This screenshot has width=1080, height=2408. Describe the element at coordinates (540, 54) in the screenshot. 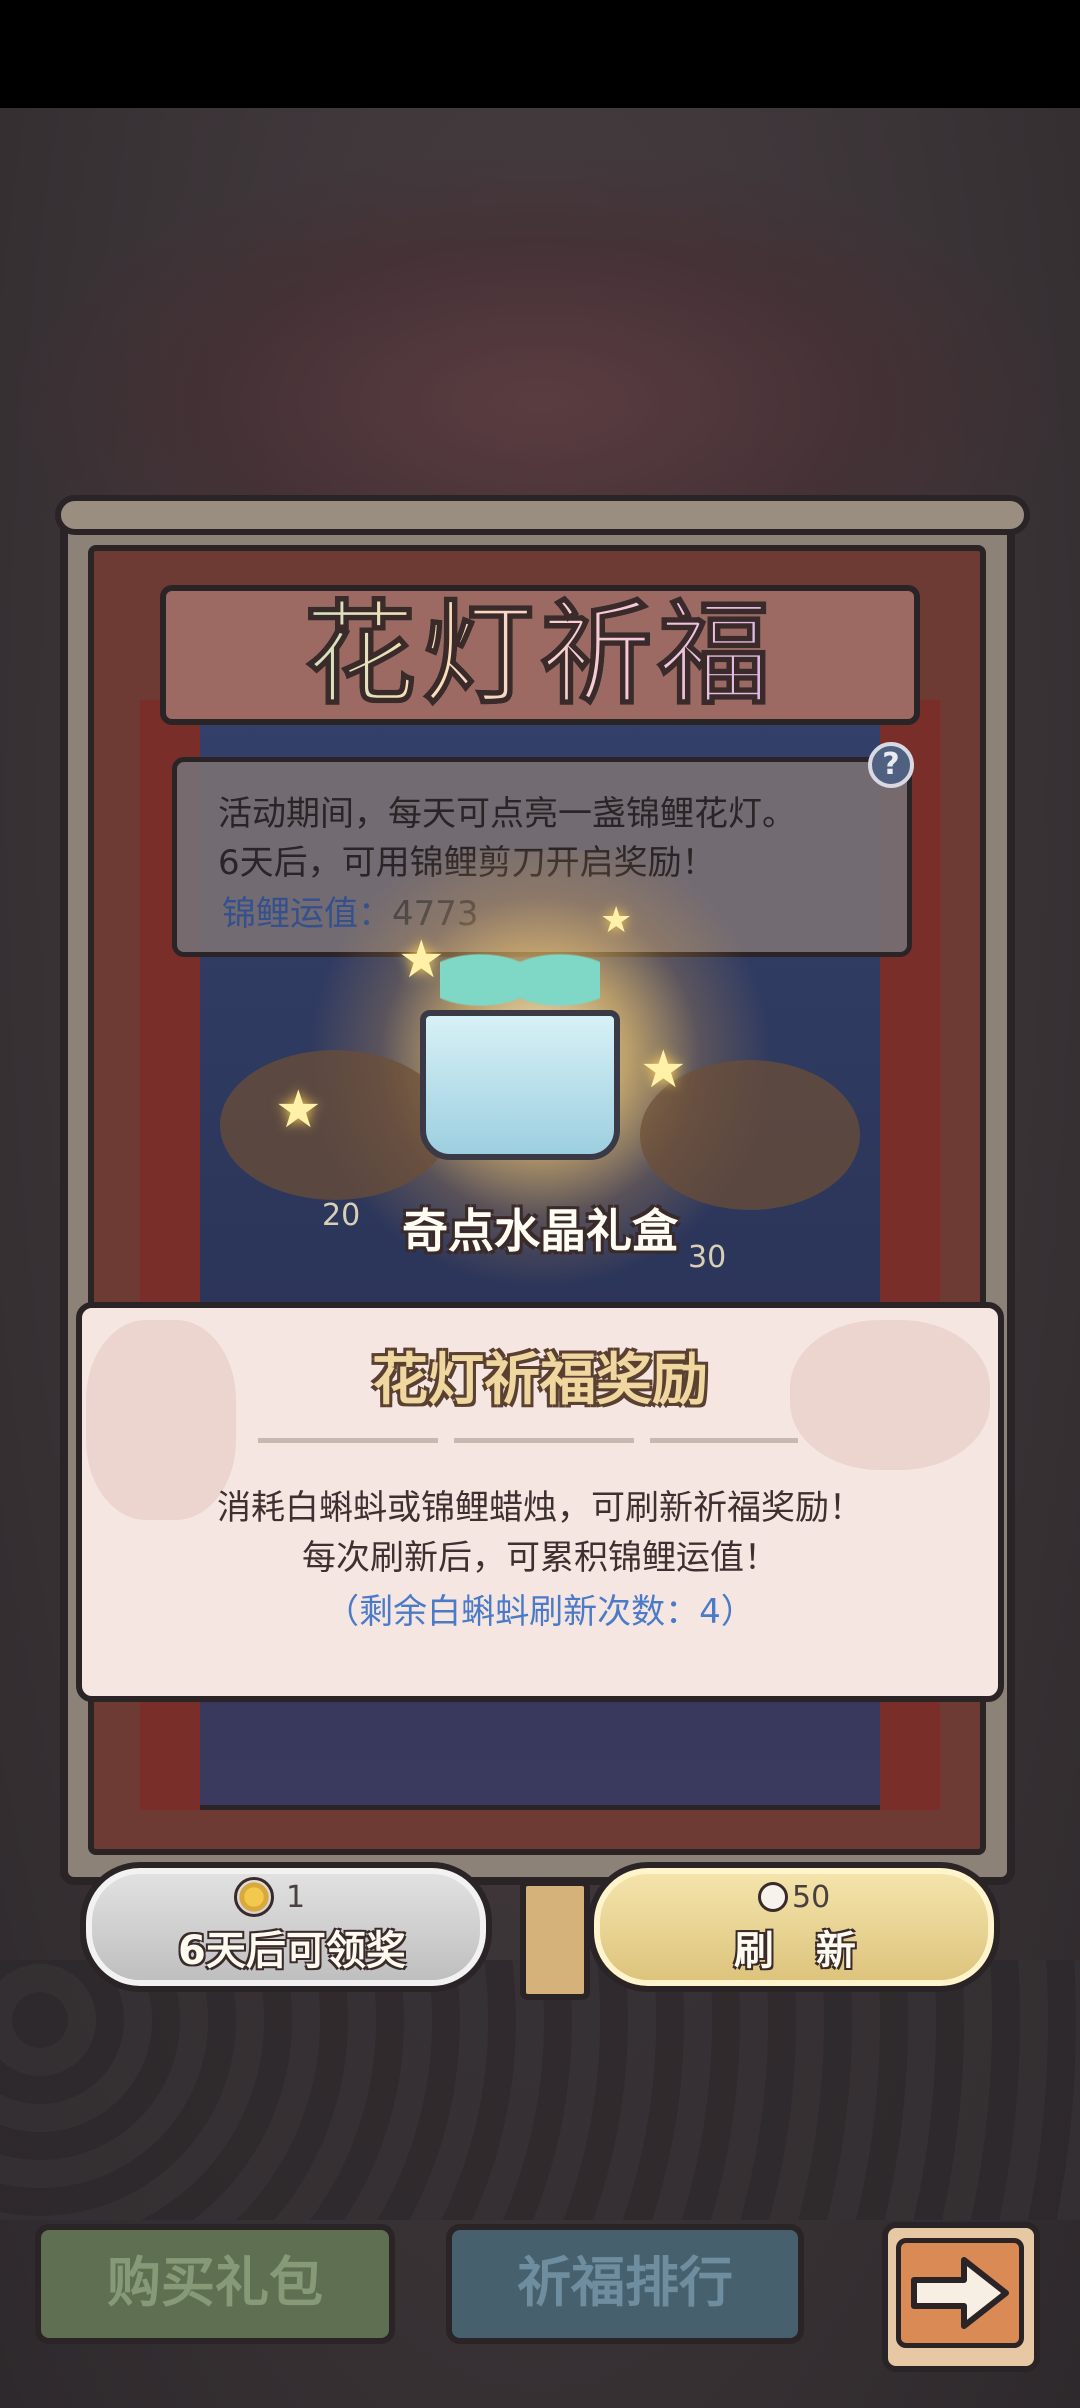

I see `status-bar` at that location.